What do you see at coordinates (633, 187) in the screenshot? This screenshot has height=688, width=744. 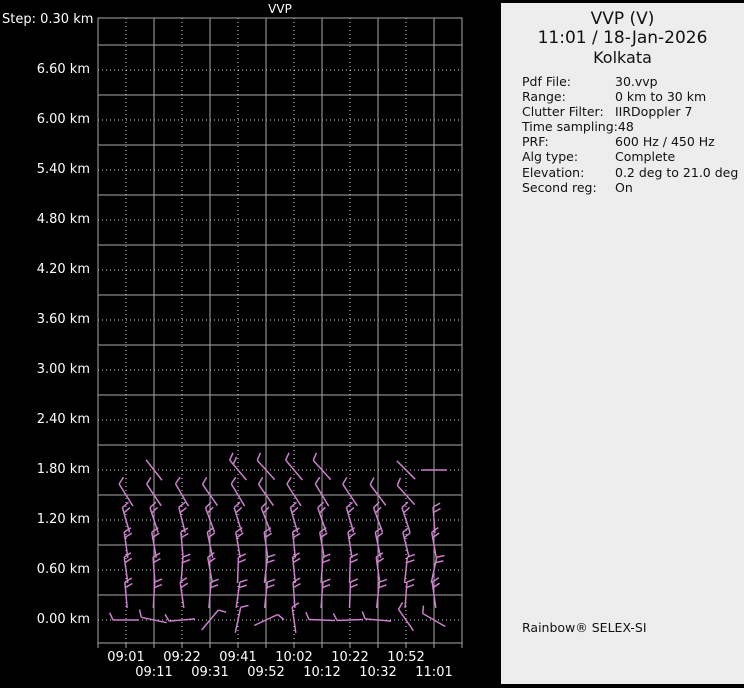 I see `field-row: Second reg: On` at bounding box center [633, 187].